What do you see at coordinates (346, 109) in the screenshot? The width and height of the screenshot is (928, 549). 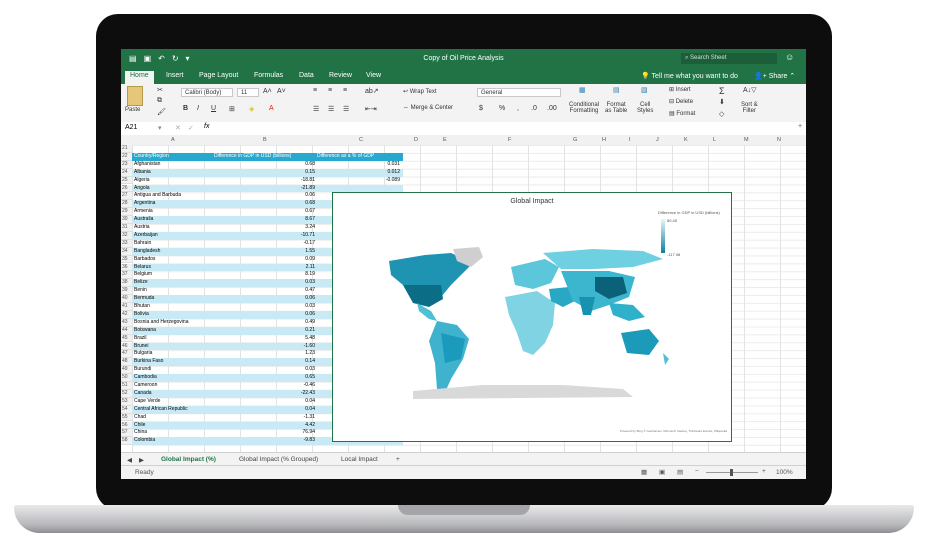 I see `align-right-icon: ☰` at bounding box center [346, 109].